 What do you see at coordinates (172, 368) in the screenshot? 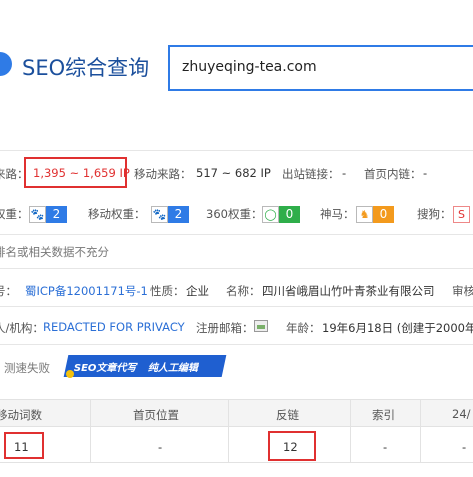
I see `promo-tag-2: 纯人工编辑` at bounding box center [172, 368].